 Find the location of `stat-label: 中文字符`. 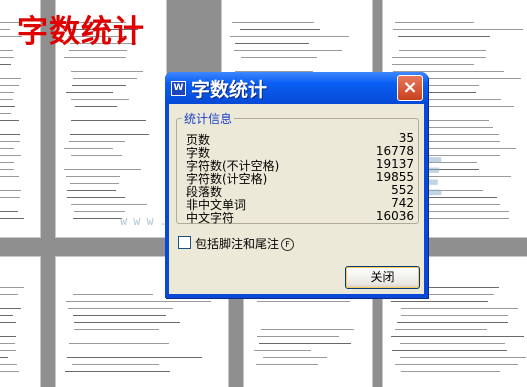

stat-label: 中文字符 is located at coordinates (210, 218).